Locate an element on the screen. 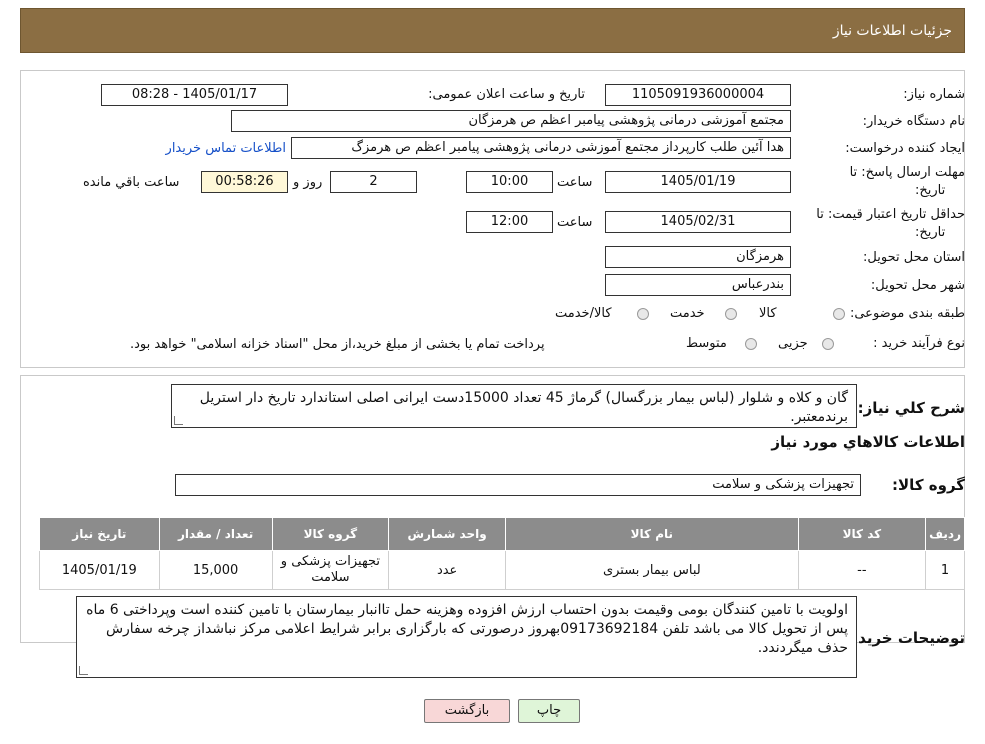 The width and height of the screenshot is (985, 744). days-label: روز و is located at coordinates (308, 182).